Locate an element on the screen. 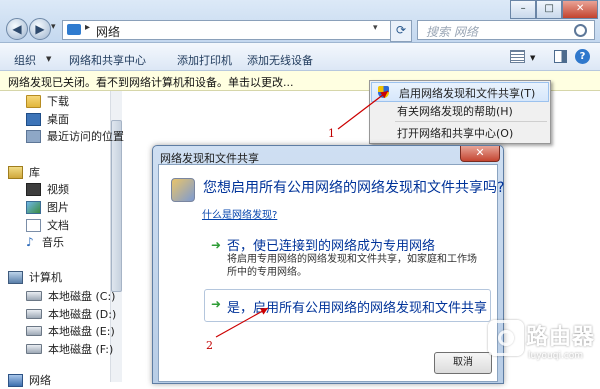  sidebar-item-label: 视频 is located at coordinates (58, 189).